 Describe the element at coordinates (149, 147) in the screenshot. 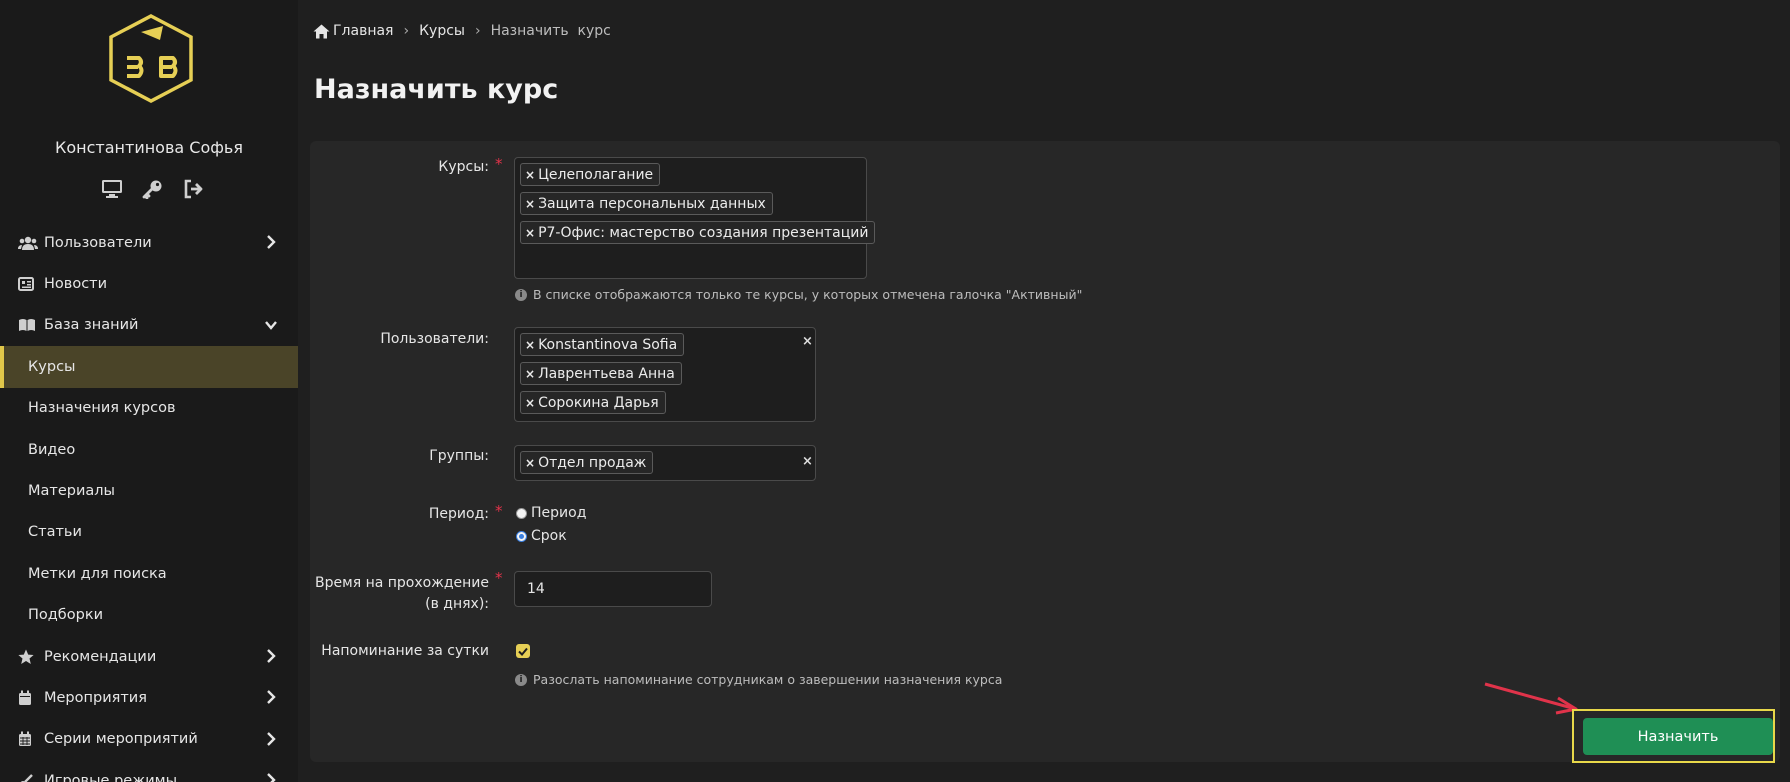

I see `user-name: Константинова Софья` at that location.